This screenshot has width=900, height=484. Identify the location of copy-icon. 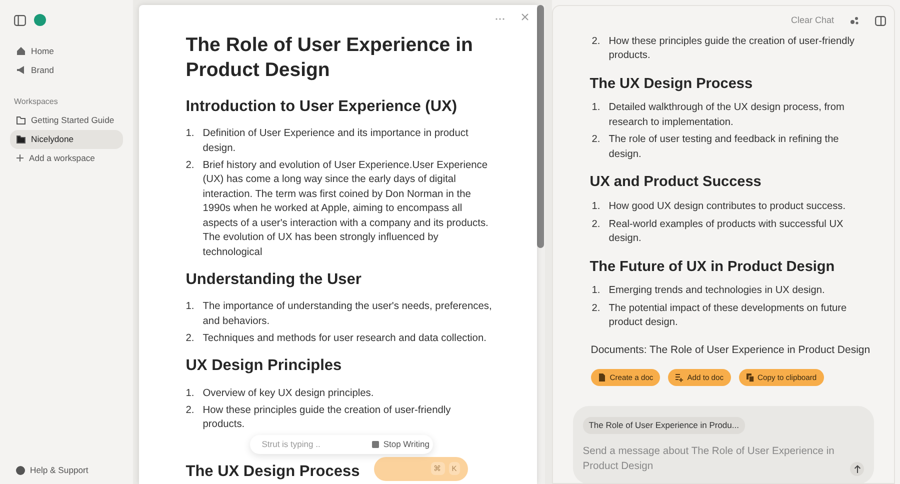
(750, 377).